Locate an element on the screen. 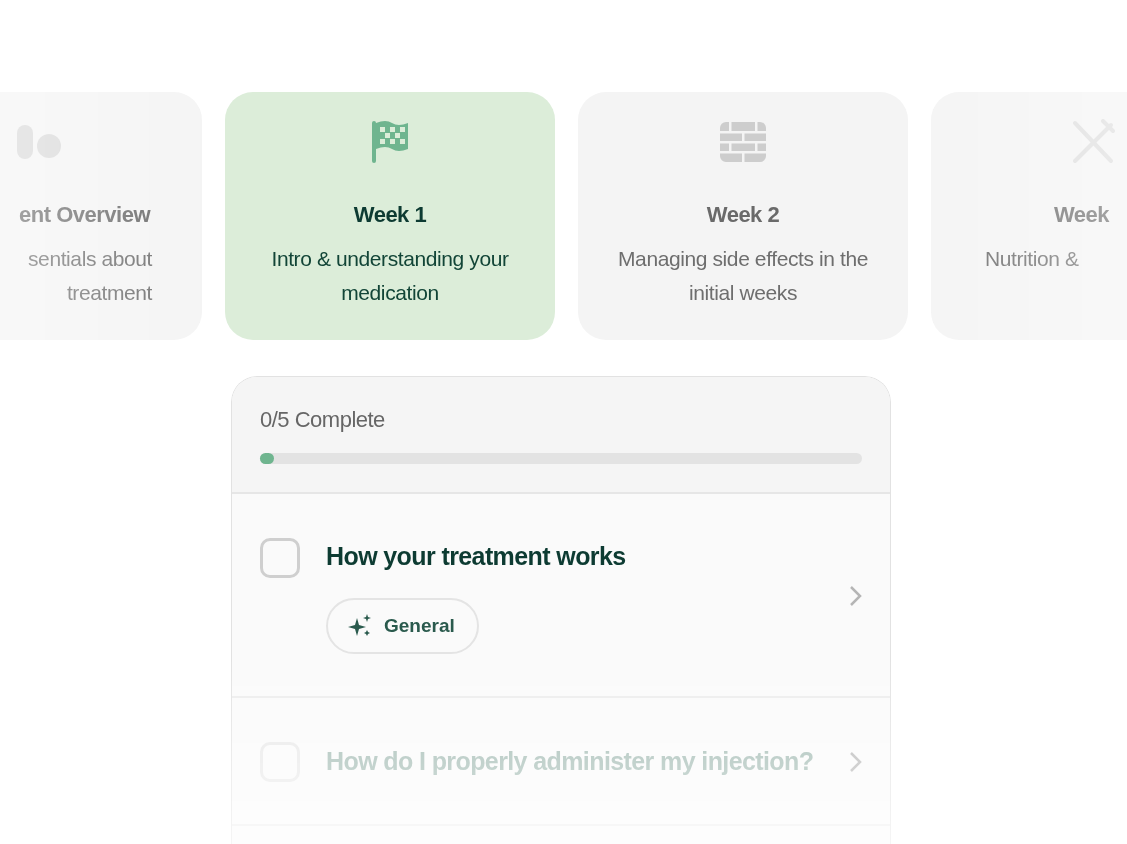 The image size is (1127, 844). checkbox is located at coordinates (280, 558).